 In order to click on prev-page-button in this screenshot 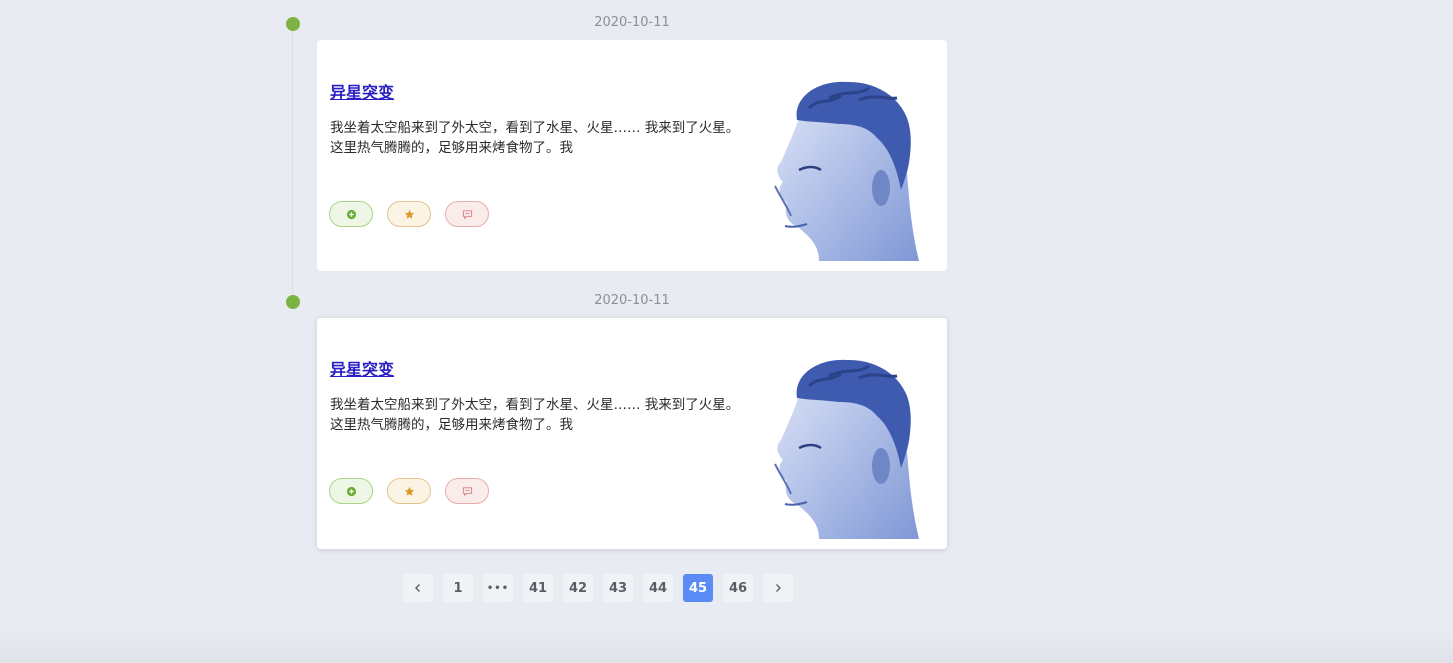, I will do `click(418, 588)`.